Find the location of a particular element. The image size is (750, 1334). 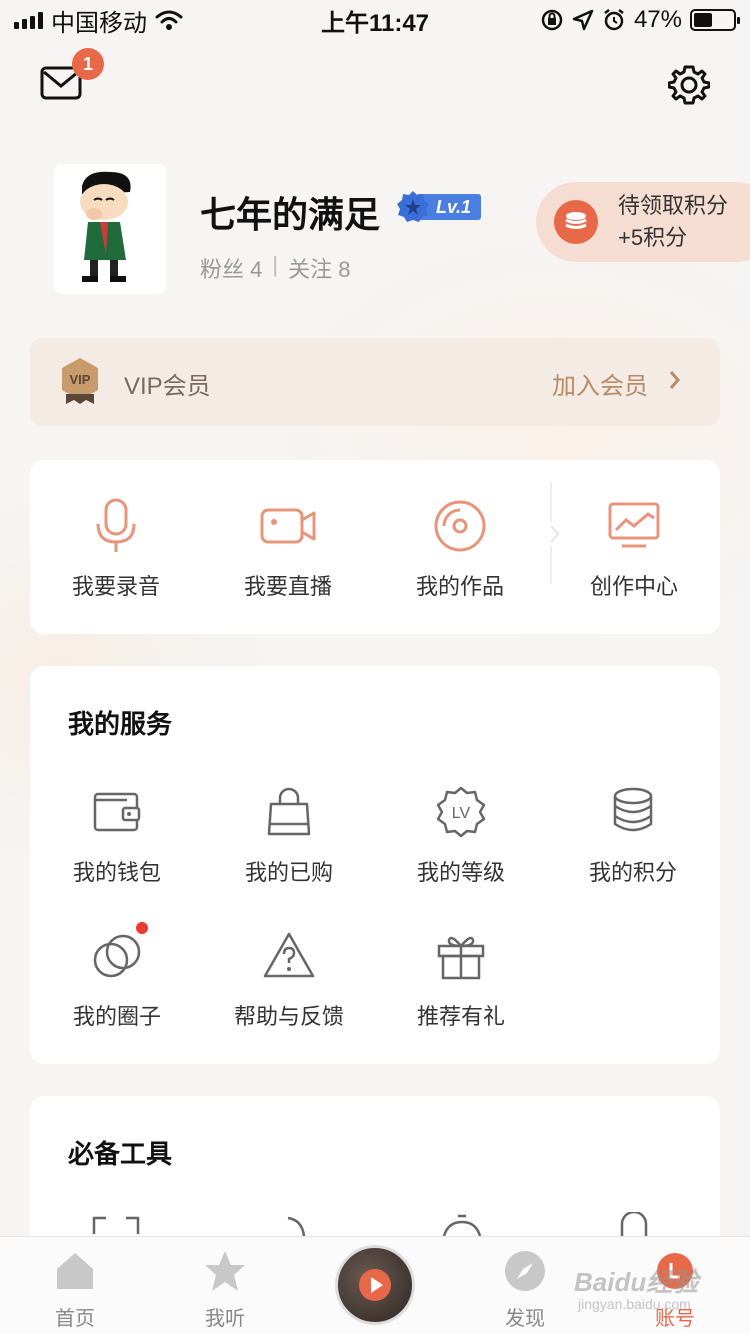

profile-section: 七年的满足 Lv.1 粉丝 4 | 关注 8 待领取积分 +5积分 is located at coordinates (375, 230).